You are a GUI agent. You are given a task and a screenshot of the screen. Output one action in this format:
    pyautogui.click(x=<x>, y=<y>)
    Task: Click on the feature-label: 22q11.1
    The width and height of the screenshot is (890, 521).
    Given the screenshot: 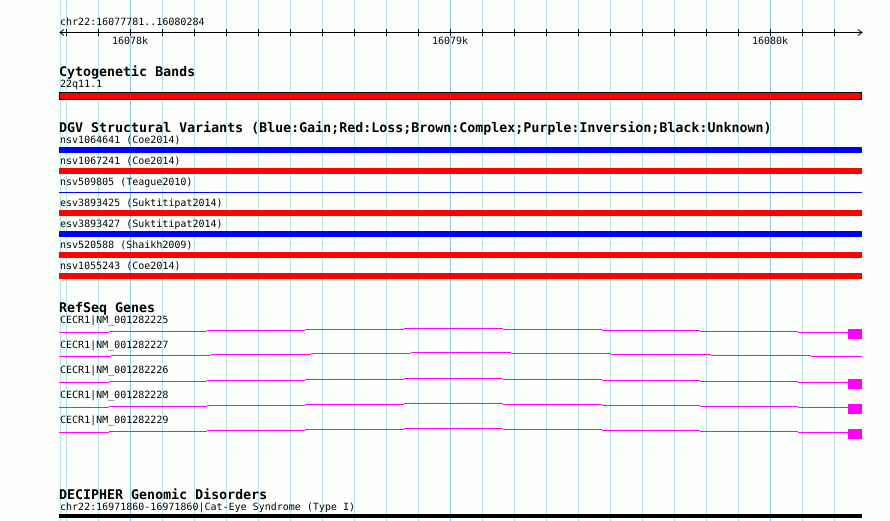 What is the action you would take?
    pyautogui.click(x=80, y=85)
    